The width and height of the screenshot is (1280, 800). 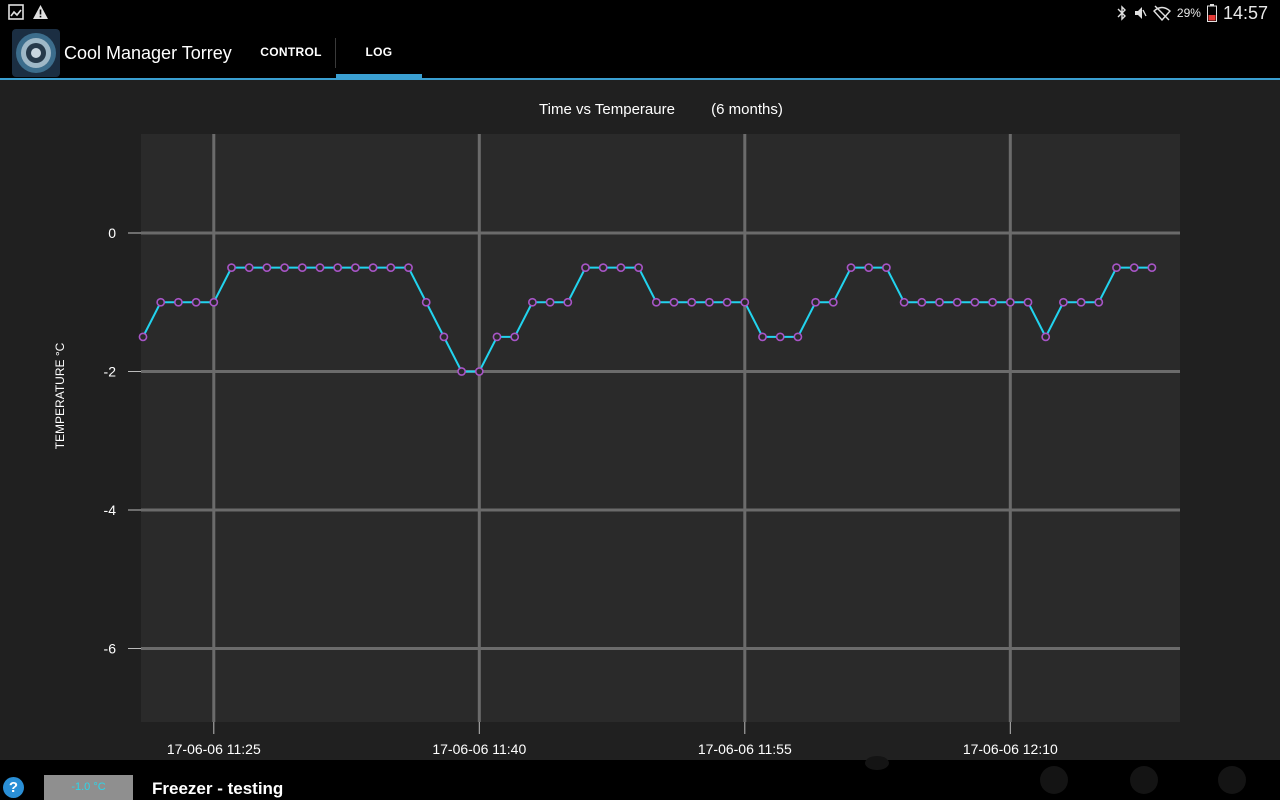 I want to click on tab-control-label: CONTROL, so click(x=291, y=52).